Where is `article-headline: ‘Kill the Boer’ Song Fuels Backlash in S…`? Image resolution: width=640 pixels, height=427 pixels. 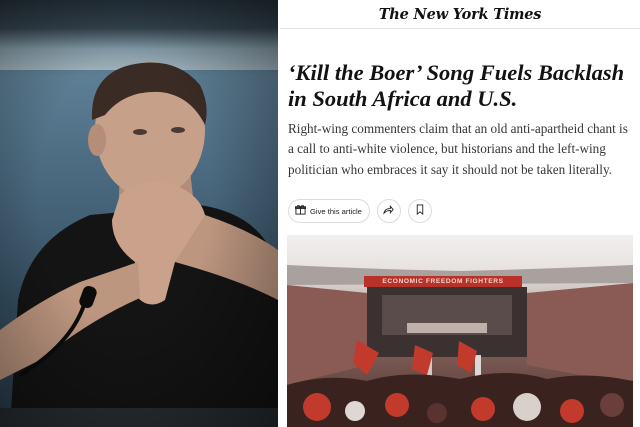
article-headline: ‘Kill the Boer’ Song Fuels Backlash in S… is located at coordinates (456, 85).